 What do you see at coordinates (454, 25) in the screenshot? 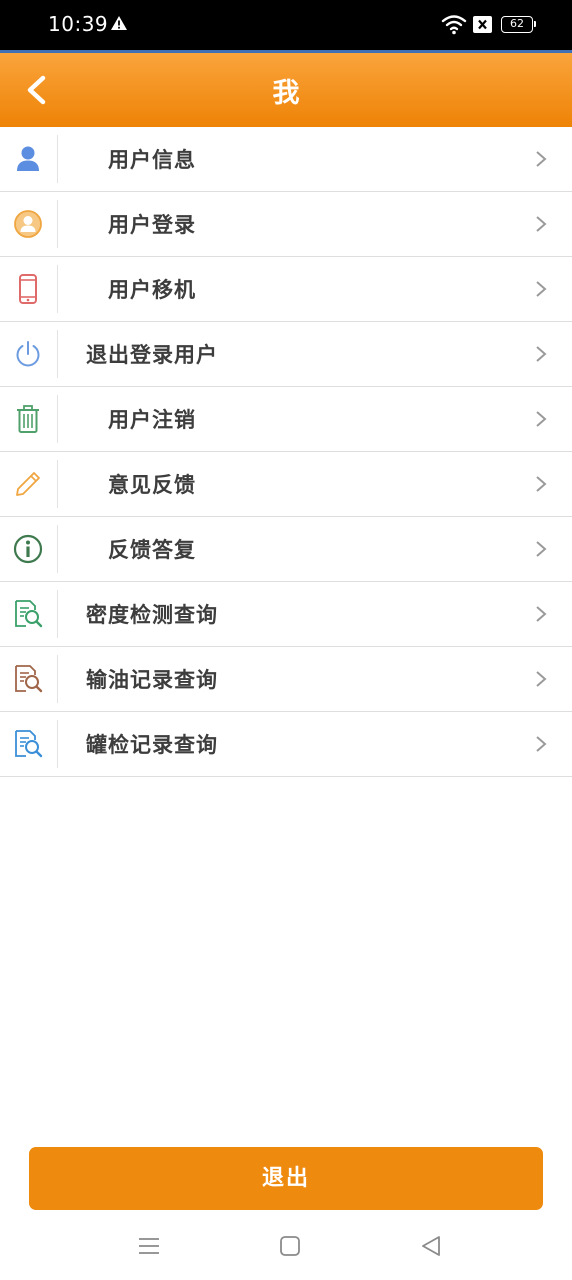
I see `wifi-icon` at bounding box center [454, 25].